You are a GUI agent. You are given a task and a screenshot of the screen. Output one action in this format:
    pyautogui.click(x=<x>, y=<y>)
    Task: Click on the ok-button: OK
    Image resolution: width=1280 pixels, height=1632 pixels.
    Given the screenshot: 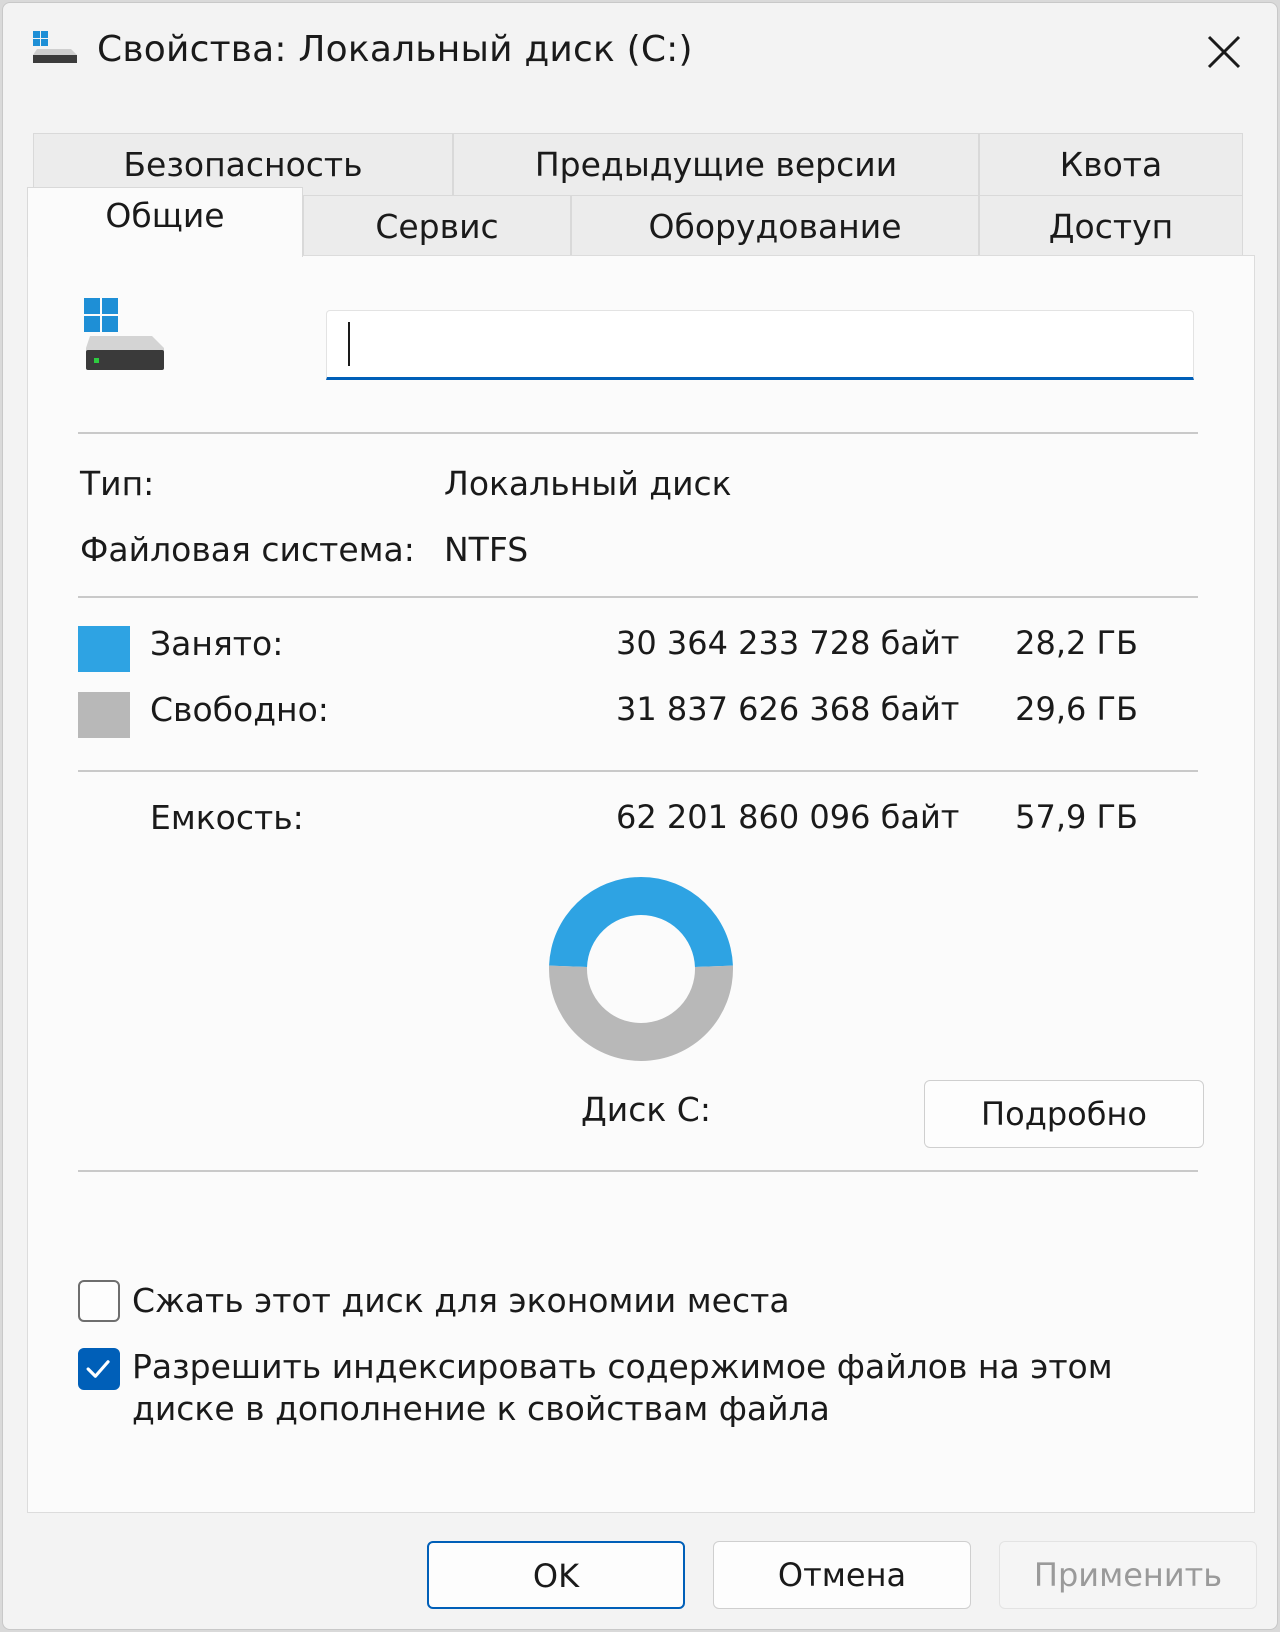 What is the action you would take?
    pyautogui.click(x=556, y=1575)
    